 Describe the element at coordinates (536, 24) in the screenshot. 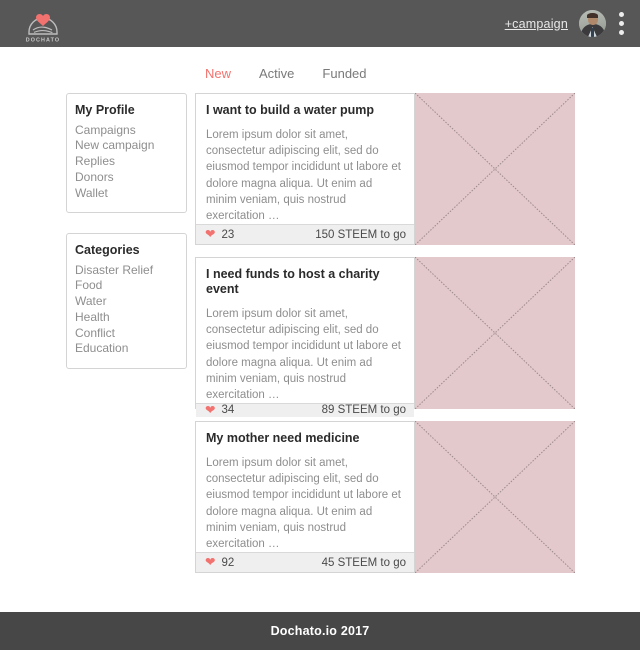

I see `new-campaign-link: +campaign` at that location.